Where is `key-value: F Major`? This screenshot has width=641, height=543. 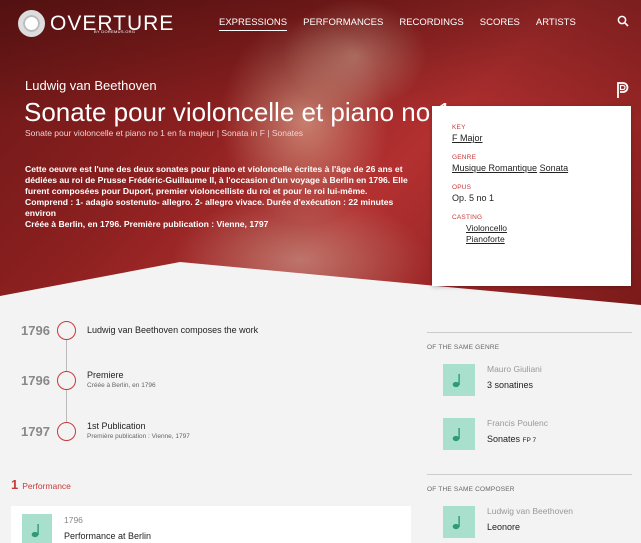
key-value: F Major is located at coordinates (531, 138).